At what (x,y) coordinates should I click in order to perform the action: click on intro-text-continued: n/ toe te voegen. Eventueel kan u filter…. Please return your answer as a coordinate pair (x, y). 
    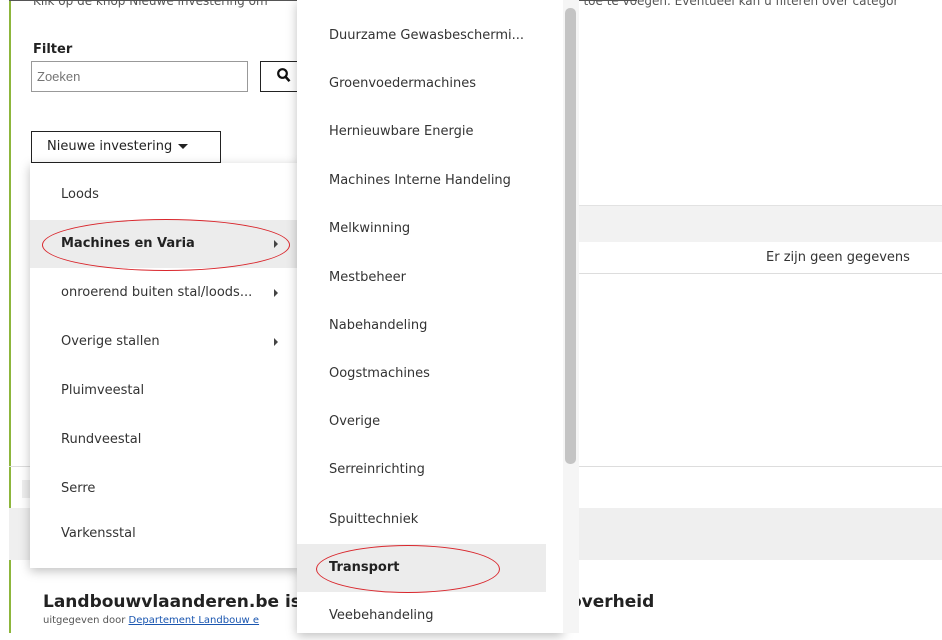
    Looking at the image, I should click on (733, 4).